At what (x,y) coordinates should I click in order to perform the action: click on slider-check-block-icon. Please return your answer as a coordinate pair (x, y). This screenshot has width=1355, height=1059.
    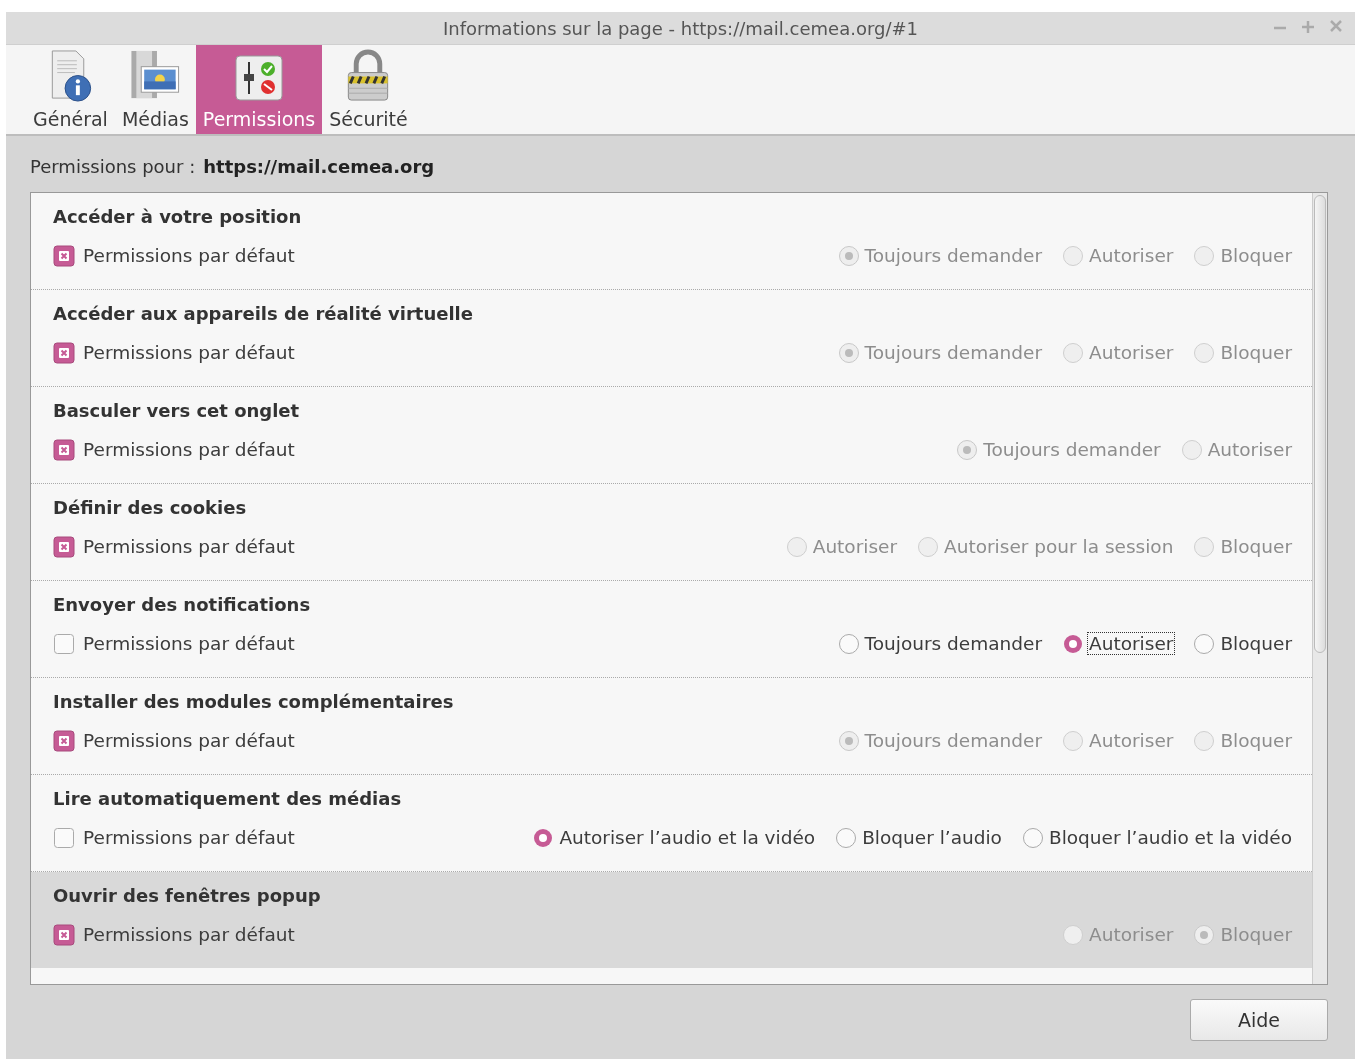
    Looking at the image, I should click on (259, 79).